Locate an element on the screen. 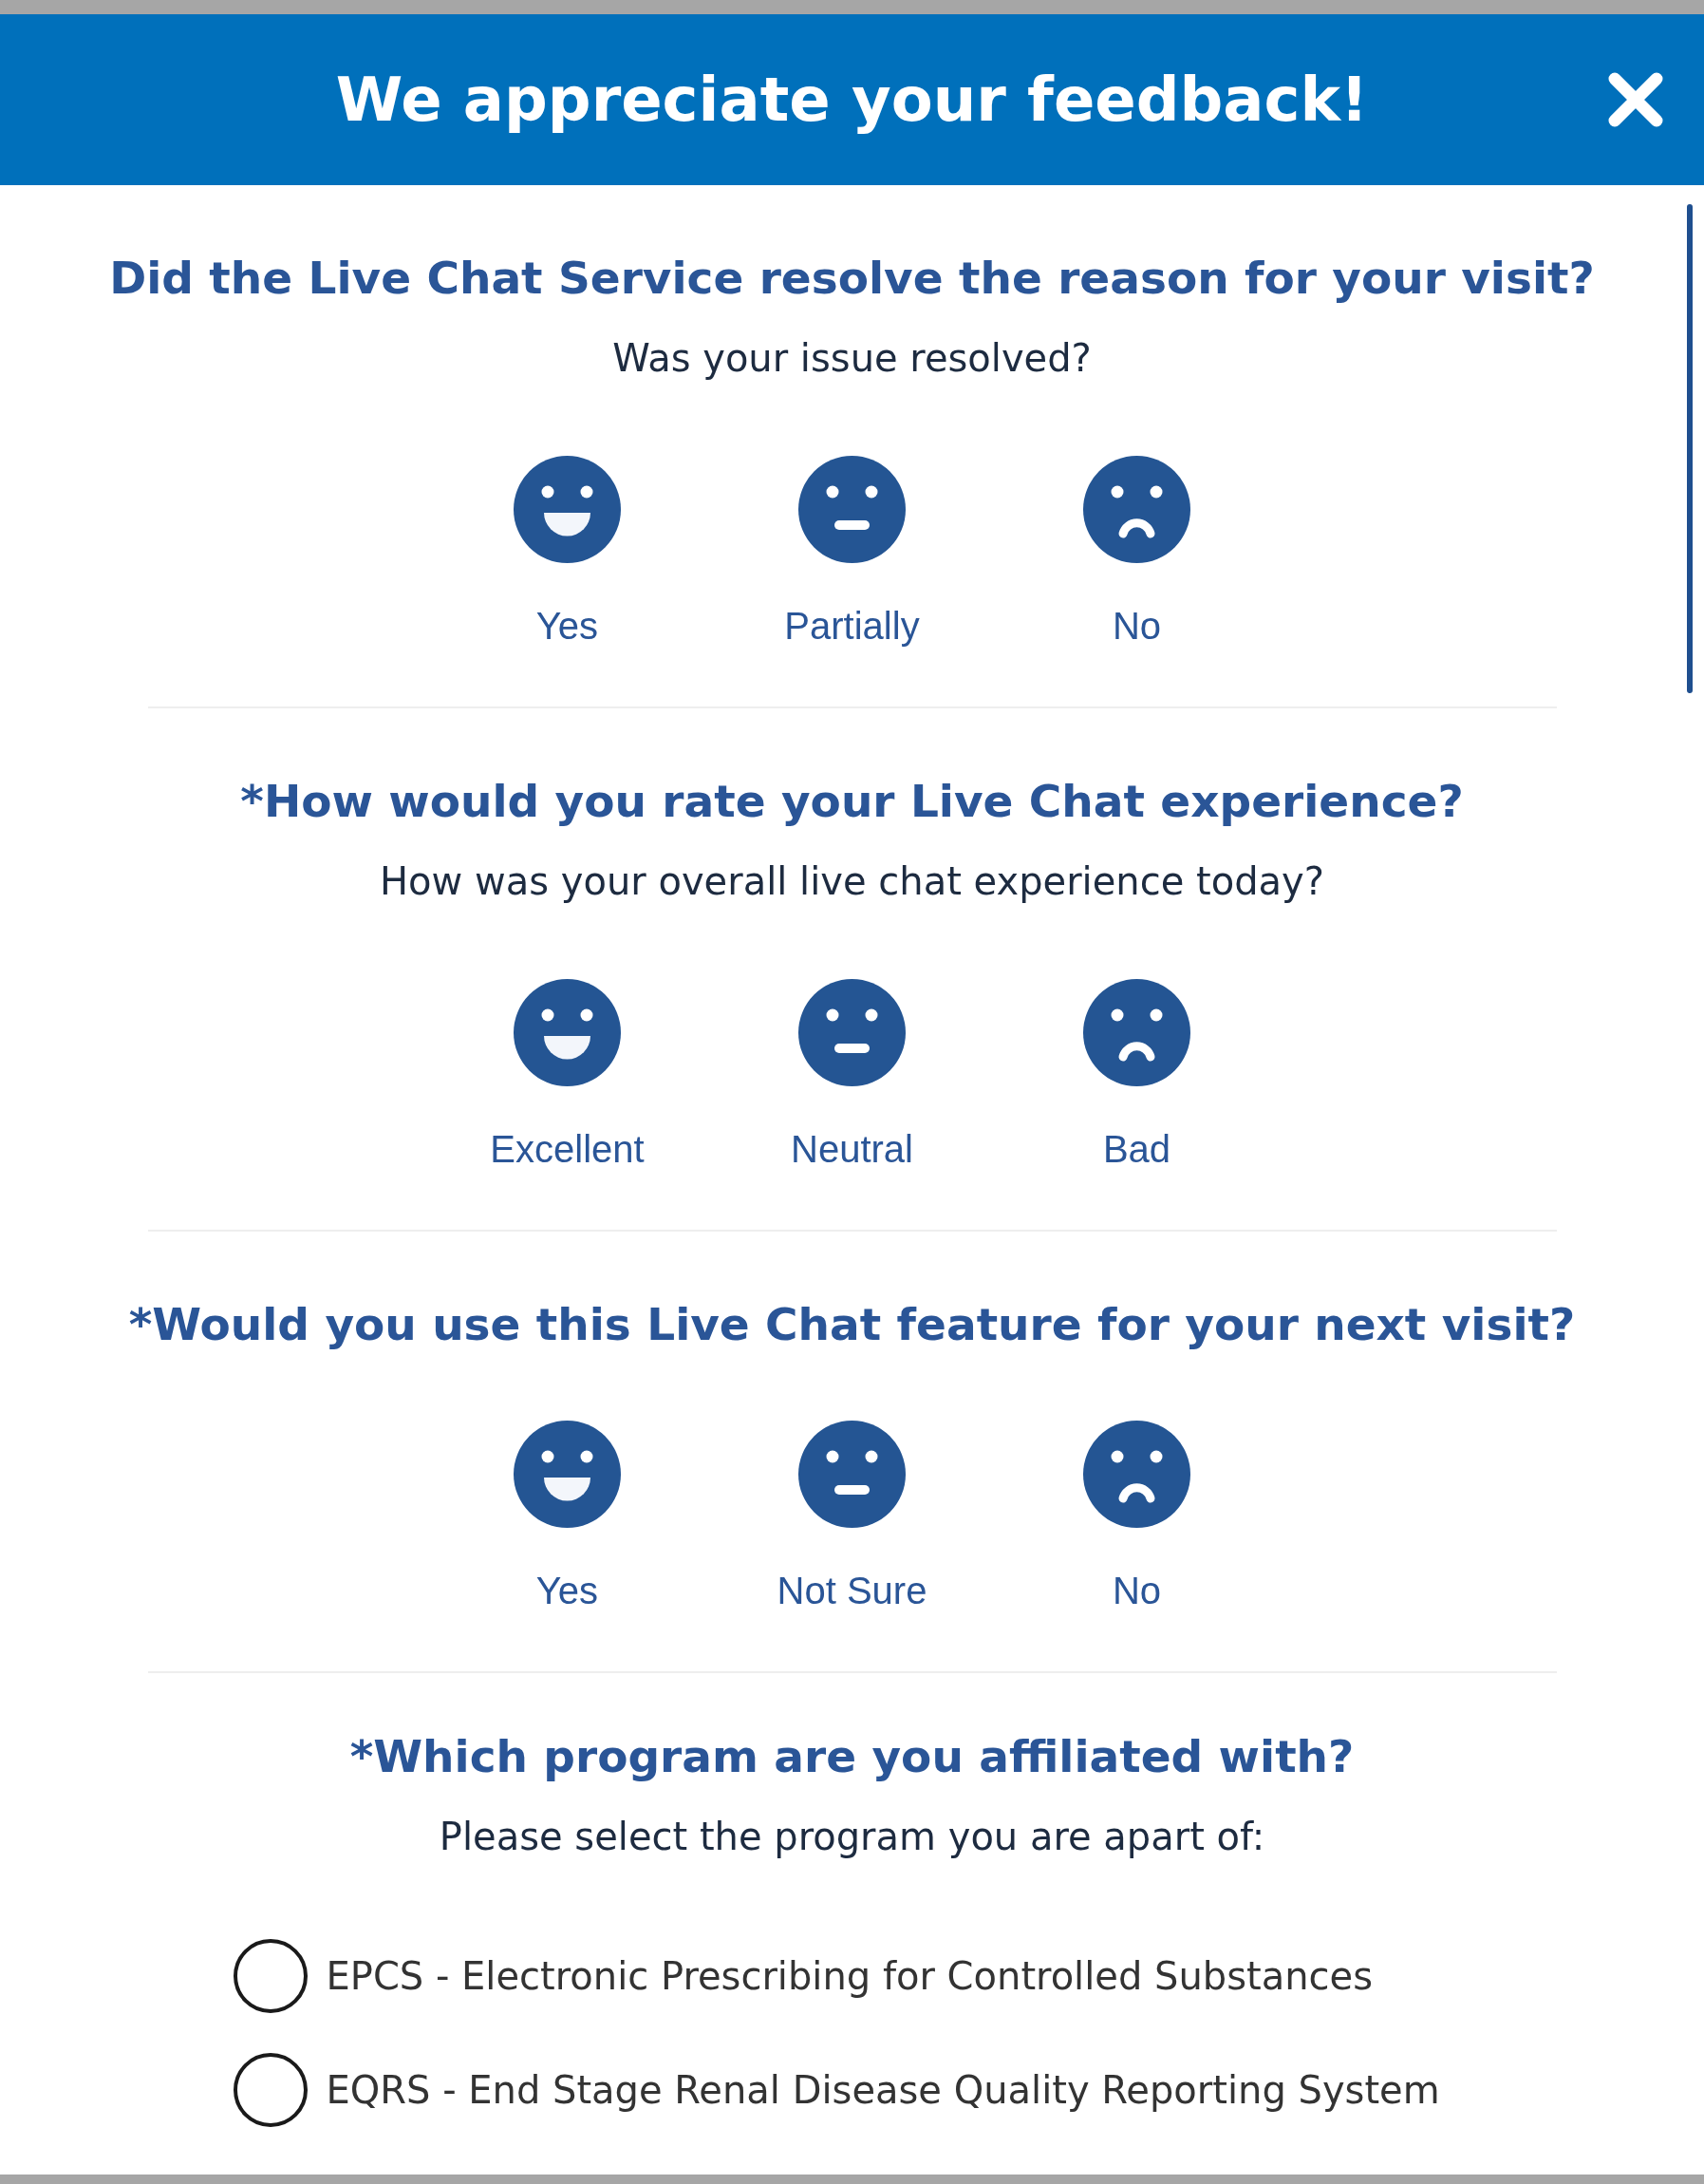 This screenshot has height=2184, width=1704. rating-option: Bad is located at coordinates (1137, 1075).